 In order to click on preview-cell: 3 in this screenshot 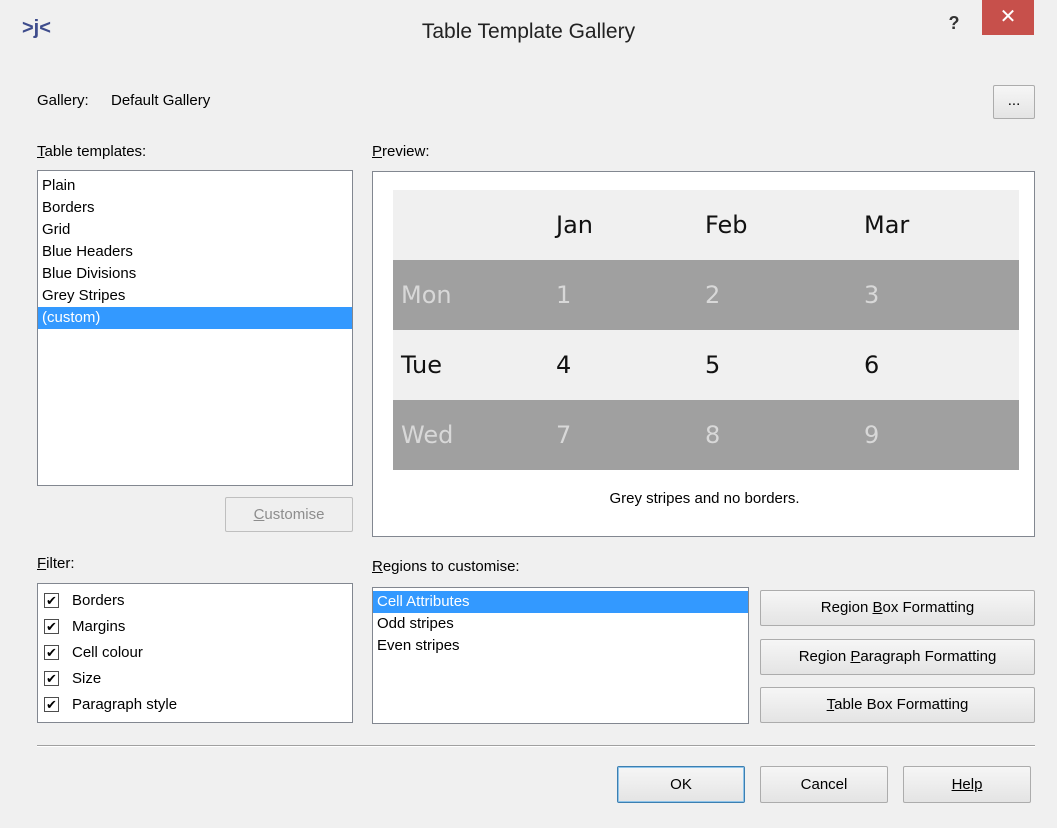, I will do `click(872, 295)`.